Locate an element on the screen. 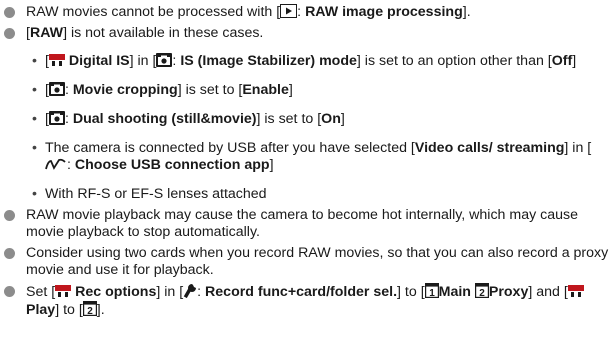 This screenshot has height=341, width=611. bold-term: Off is located at coordinates (562, 61).